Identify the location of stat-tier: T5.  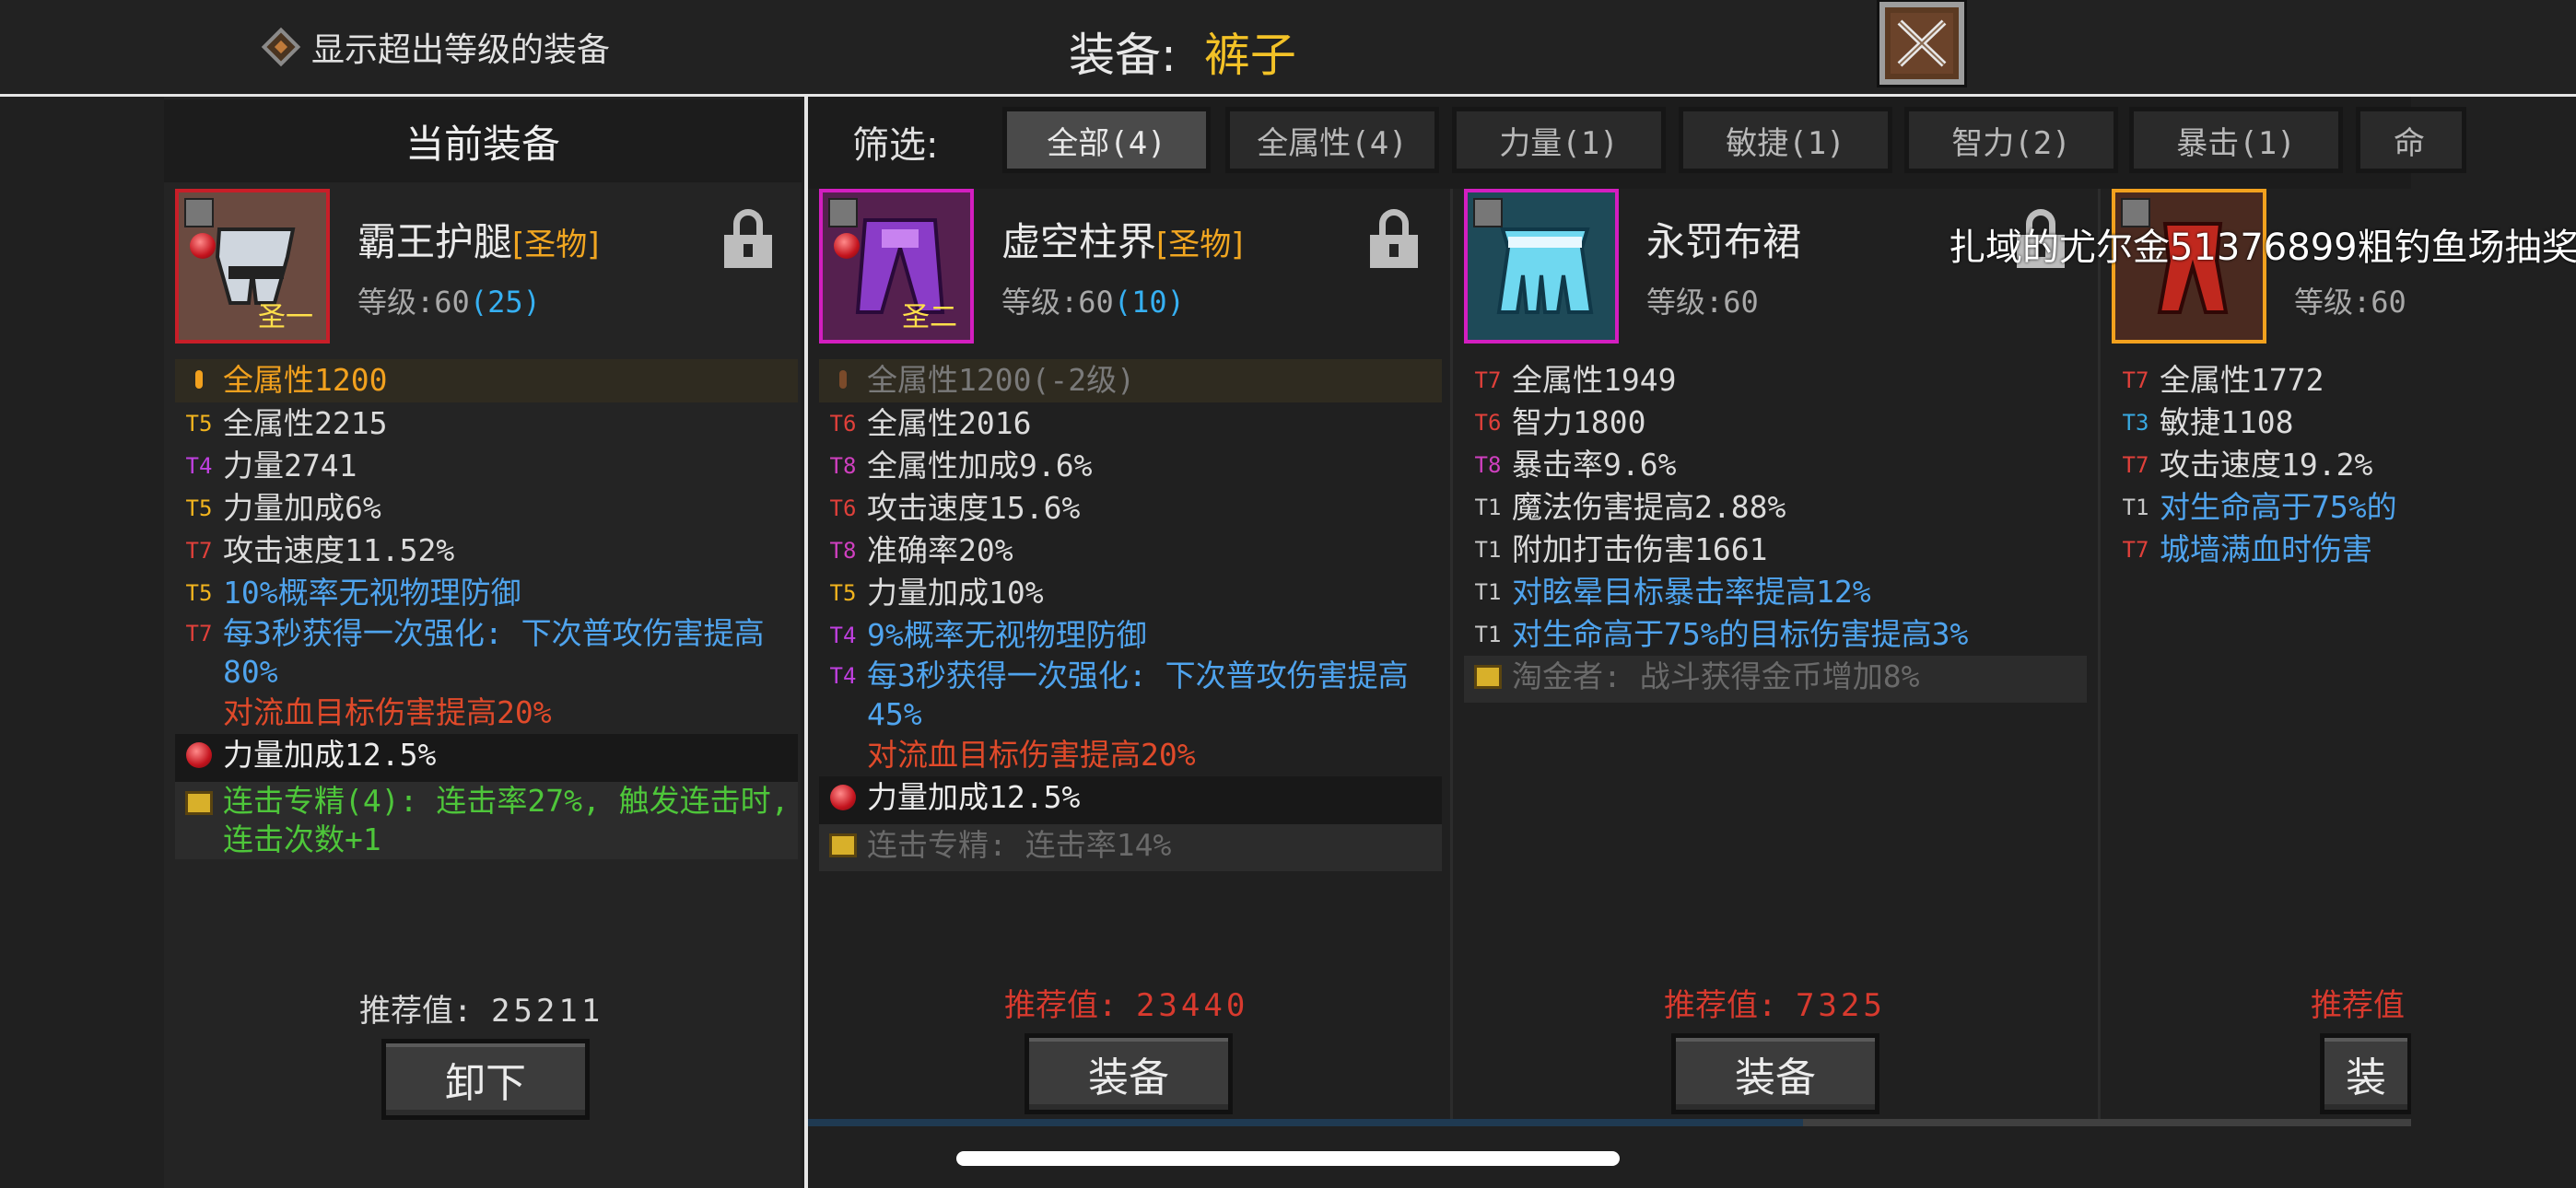
(199, 593).